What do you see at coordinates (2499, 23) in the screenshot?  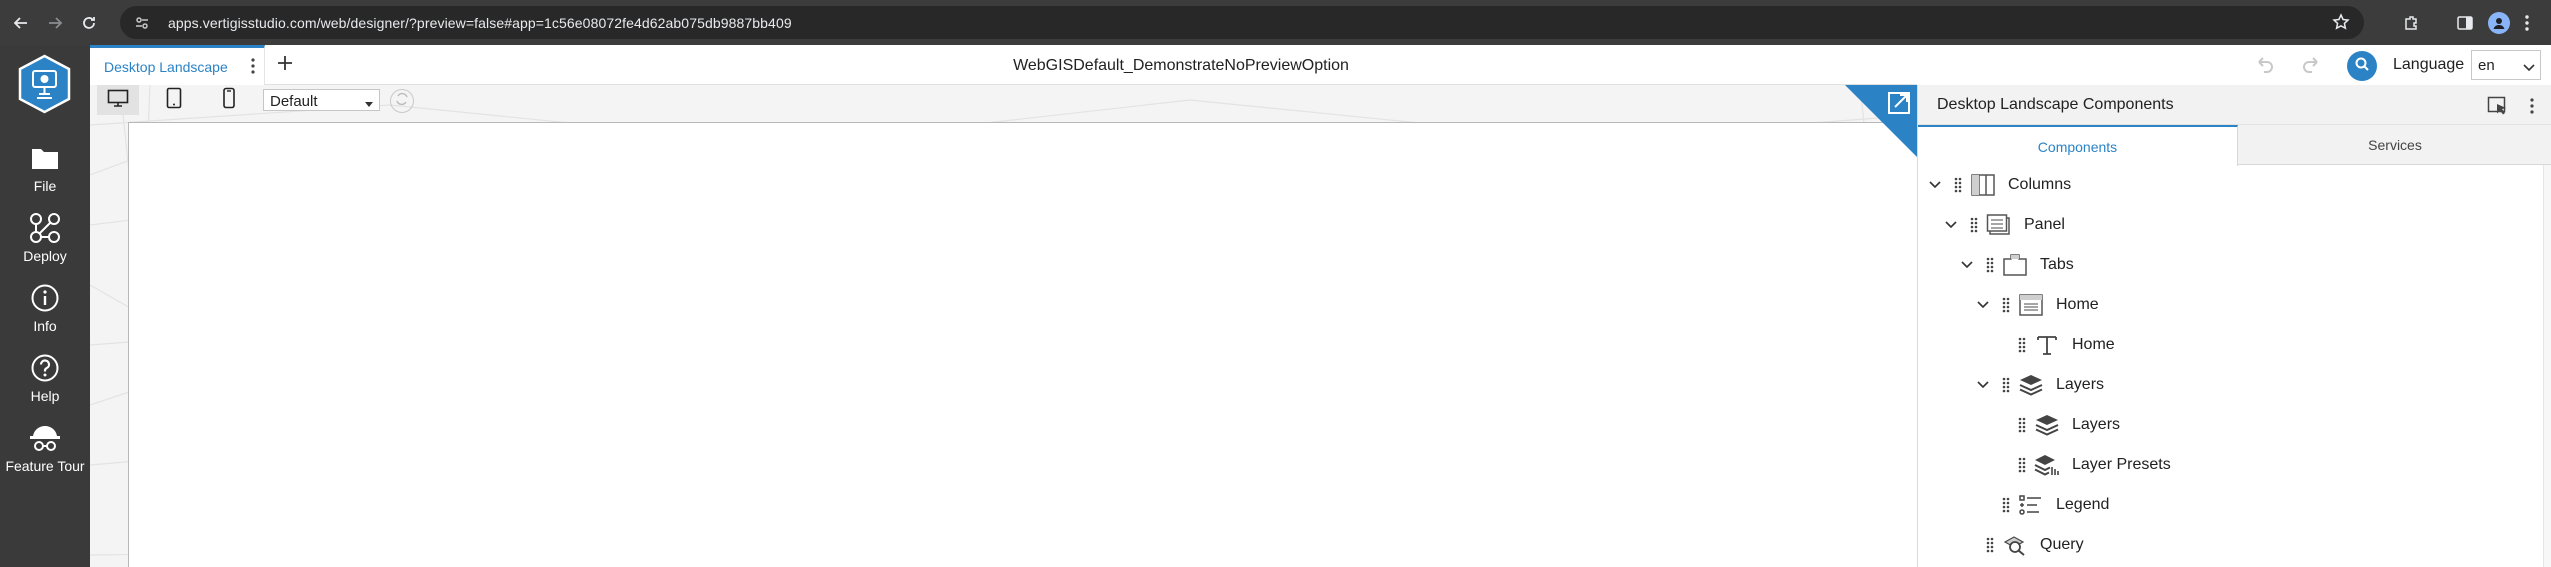 I see `profile-avatar` at bounding box center [2499, 23].